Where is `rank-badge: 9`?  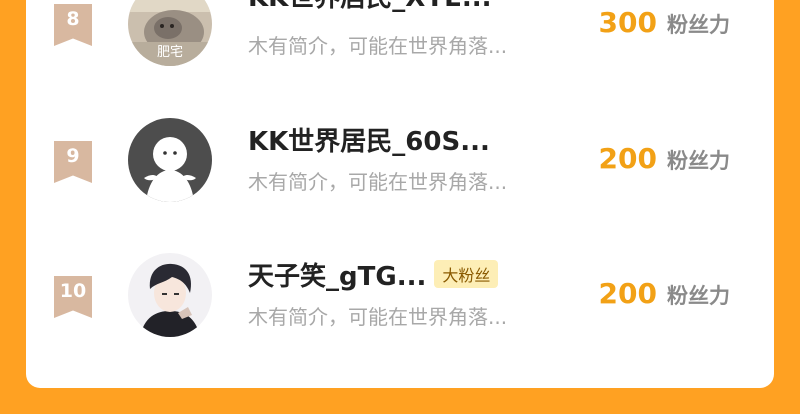
rank-badge: 9 is located at coordinates (73, 162).